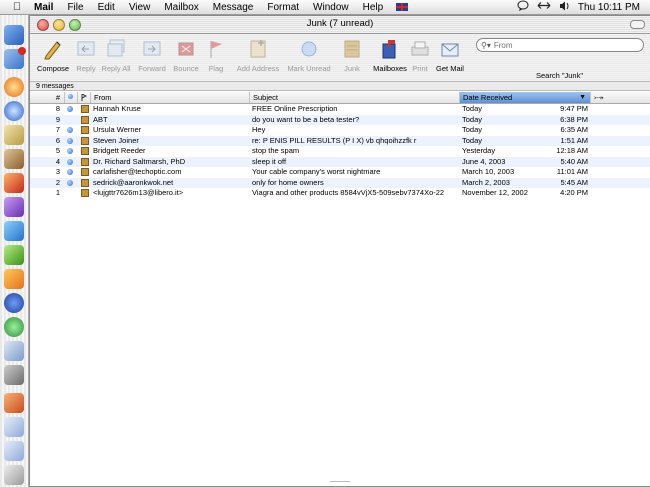  What do you see at coordinates (14, 327) in the screenshot?
I see `itunes-dock-icon` at bounding box center [14, 327].